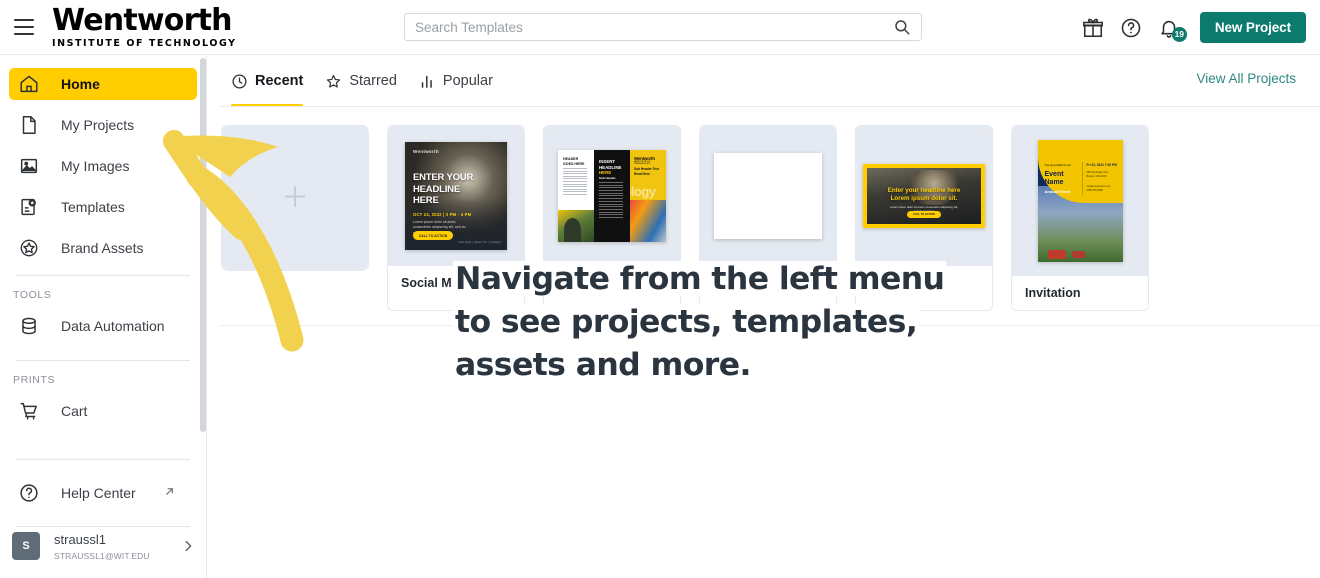 This screenshot has width=1320, height=578. I want to click on social-meta: OCT 24, 2022 | 3 PM - 4 PM, so click(442, 214).